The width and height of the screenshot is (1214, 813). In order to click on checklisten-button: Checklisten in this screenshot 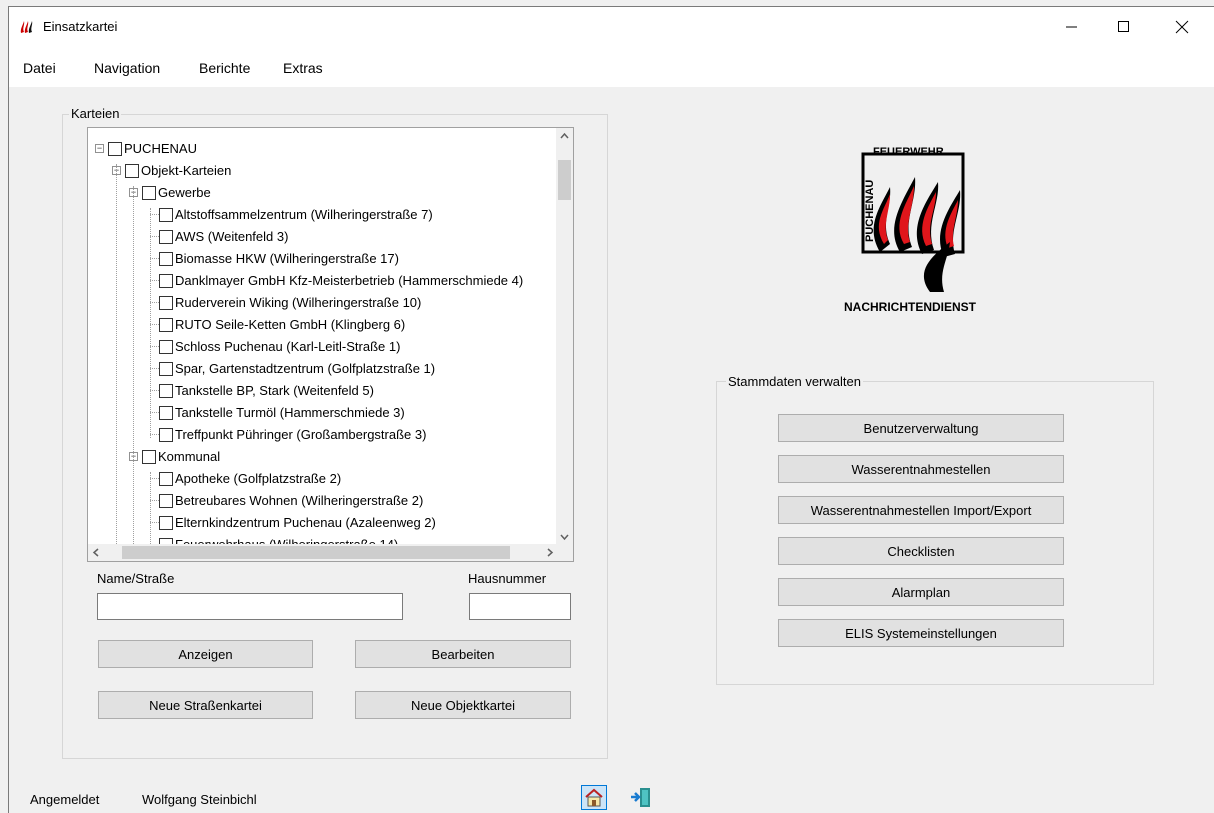, I will do `click(921, 551)`.